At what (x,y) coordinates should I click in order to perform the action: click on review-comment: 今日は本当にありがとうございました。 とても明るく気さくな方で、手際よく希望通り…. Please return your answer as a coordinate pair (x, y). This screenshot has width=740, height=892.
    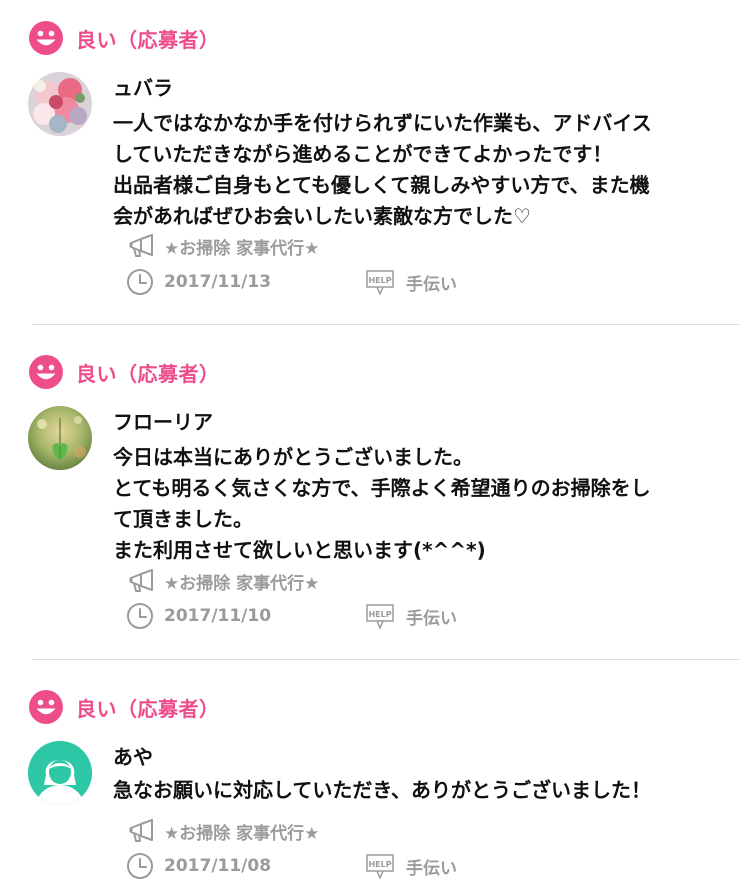
    Looking at the image, I should click on (418, 504).